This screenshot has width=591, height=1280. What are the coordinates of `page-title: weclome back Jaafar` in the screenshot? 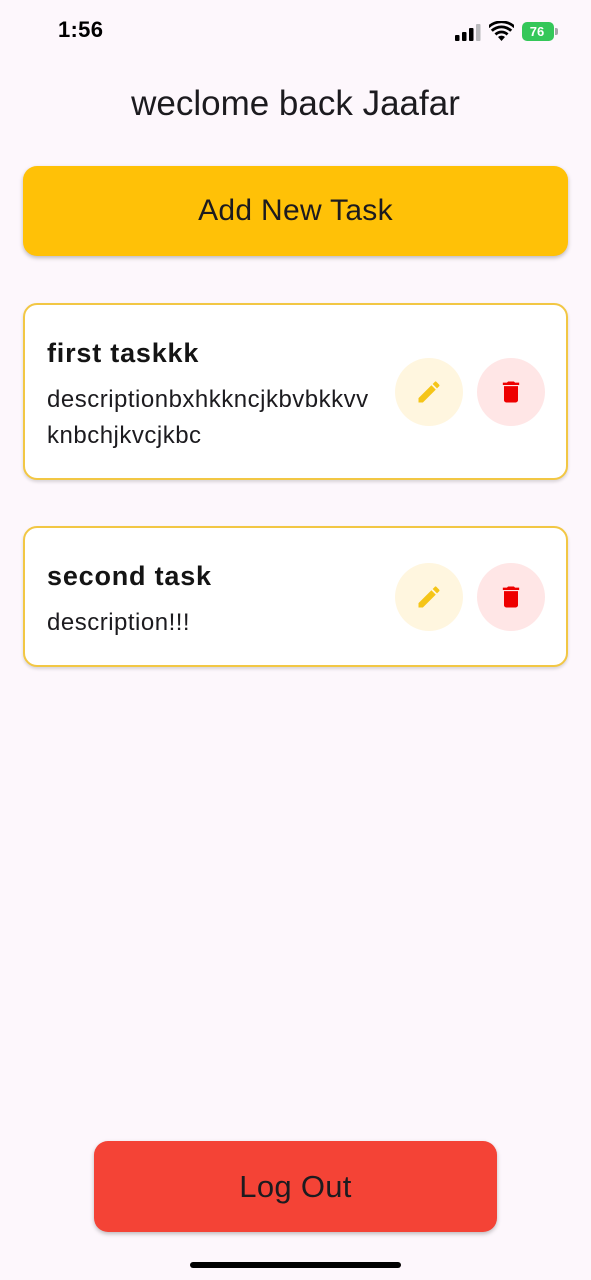 It's located at (295, 103).